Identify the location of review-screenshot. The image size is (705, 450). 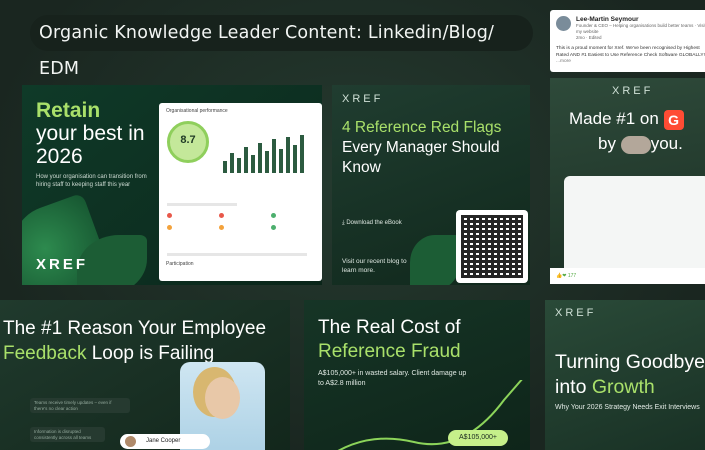
(634, 226).